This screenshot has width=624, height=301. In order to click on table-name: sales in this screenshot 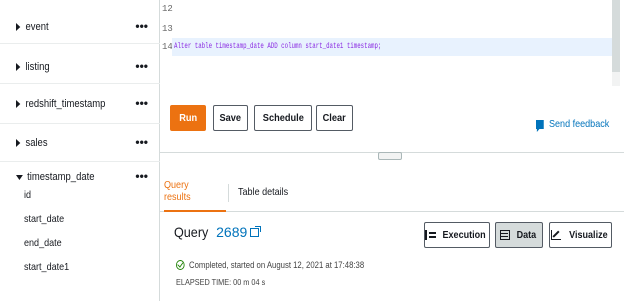, I will do `click(36, 143)`.